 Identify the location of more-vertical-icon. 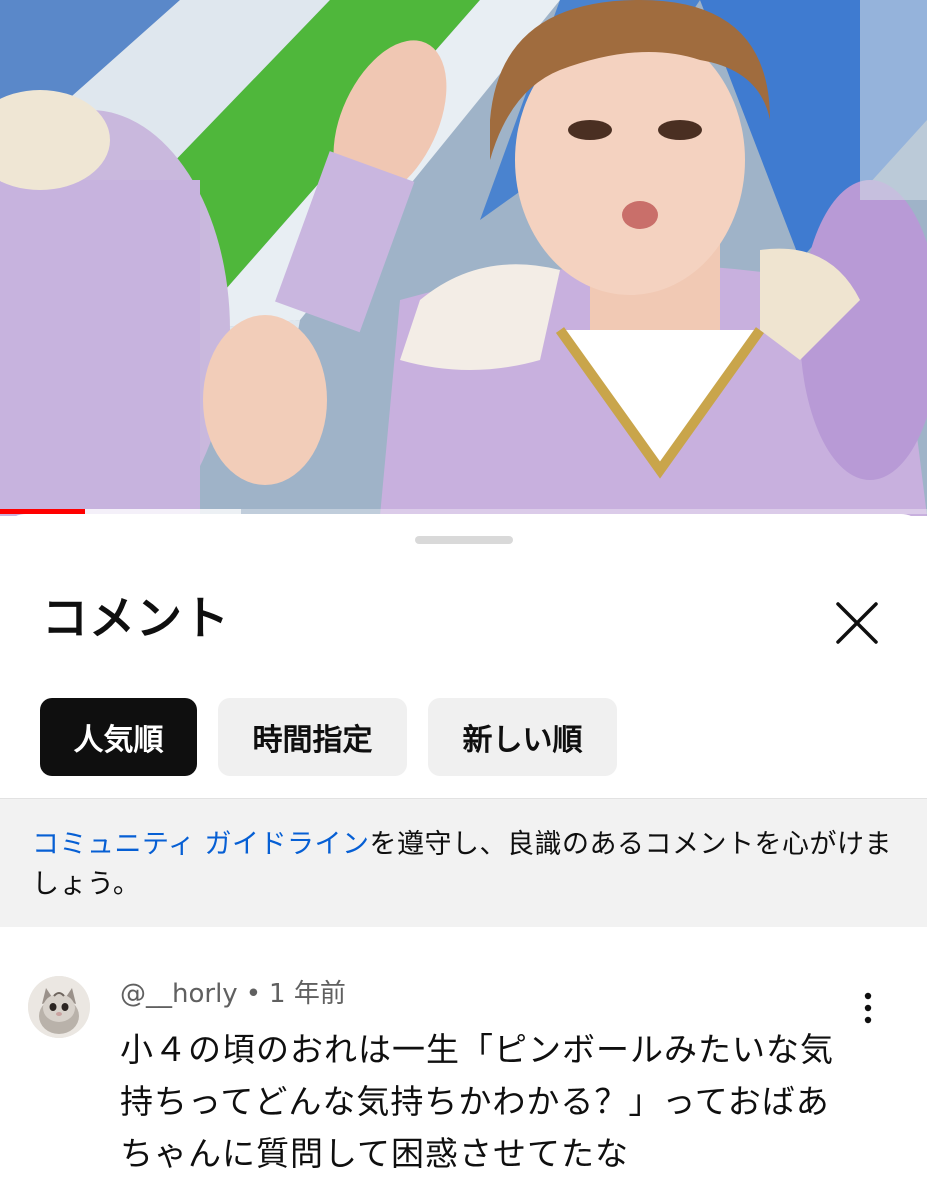
(868, 1008).